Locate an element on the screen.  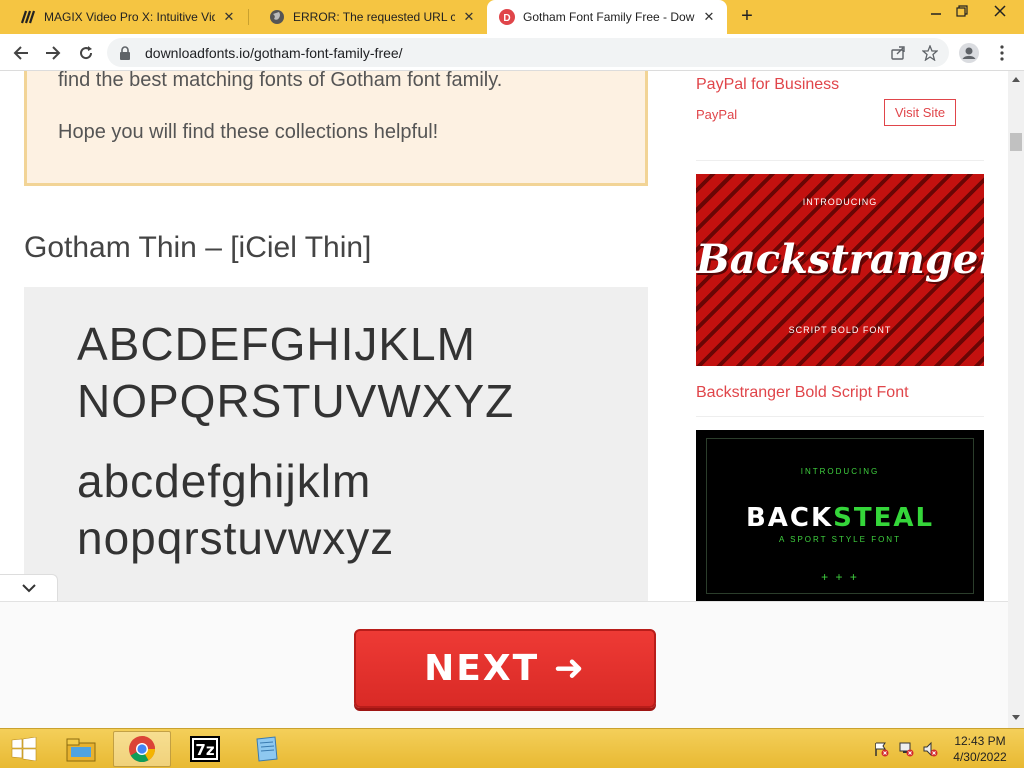
7zip-icon: 7z is located at coordinates (205, 749).